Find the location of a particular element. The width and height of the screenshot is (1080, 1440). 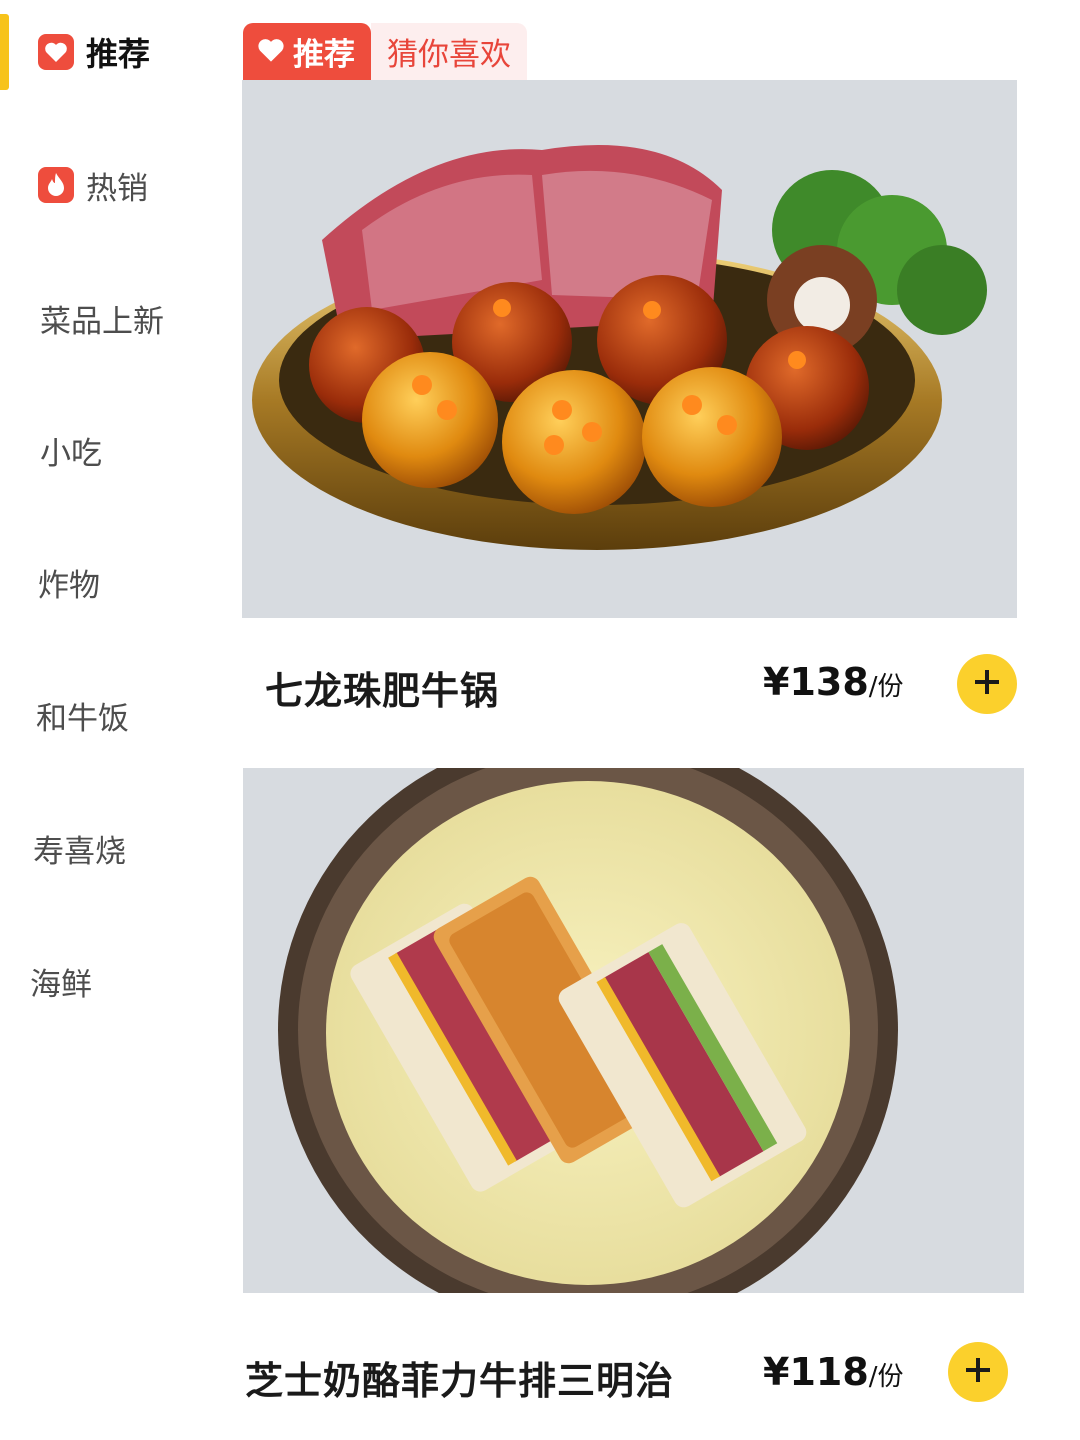

sidebar-item-new: 菜品上新 is located at coordinates (102, 318).